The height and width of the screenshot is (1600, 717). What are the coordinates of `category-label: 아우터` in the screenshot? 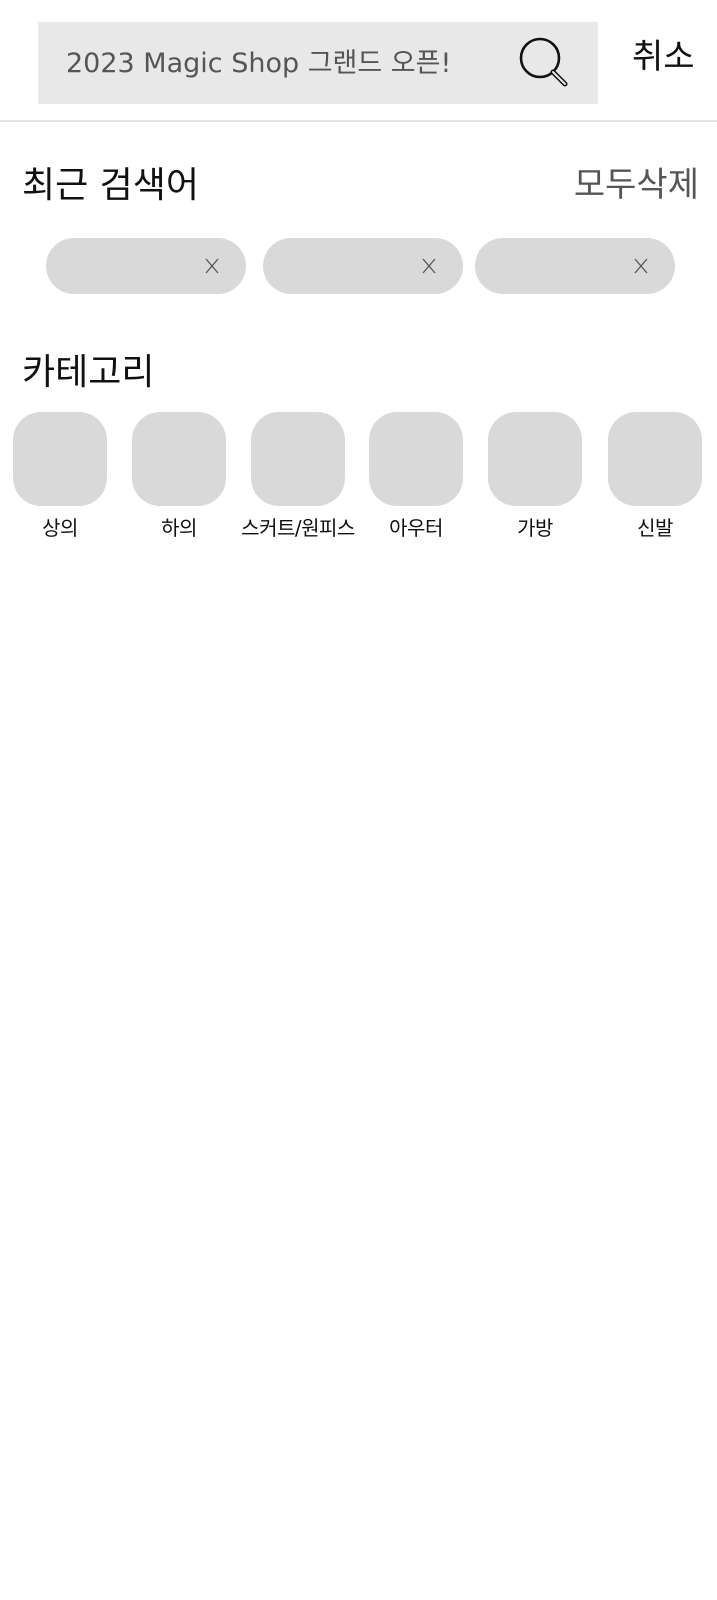 It's located at (416, 528).